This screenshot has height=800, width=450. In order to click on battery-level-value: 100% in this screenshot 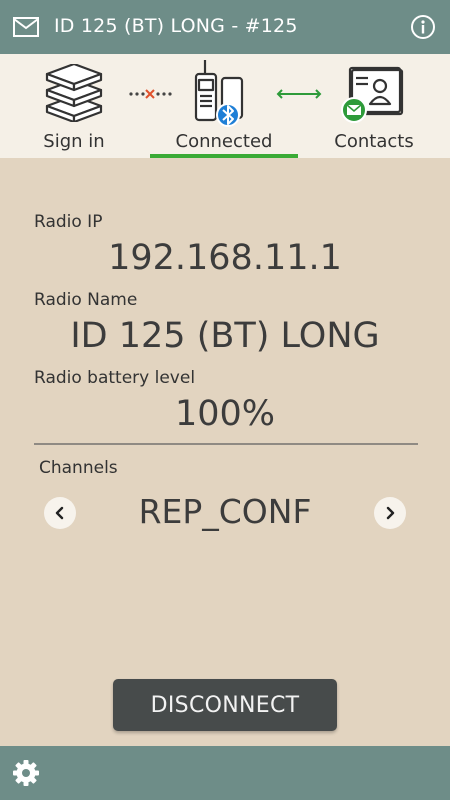, I will do `click(225, 414)`.